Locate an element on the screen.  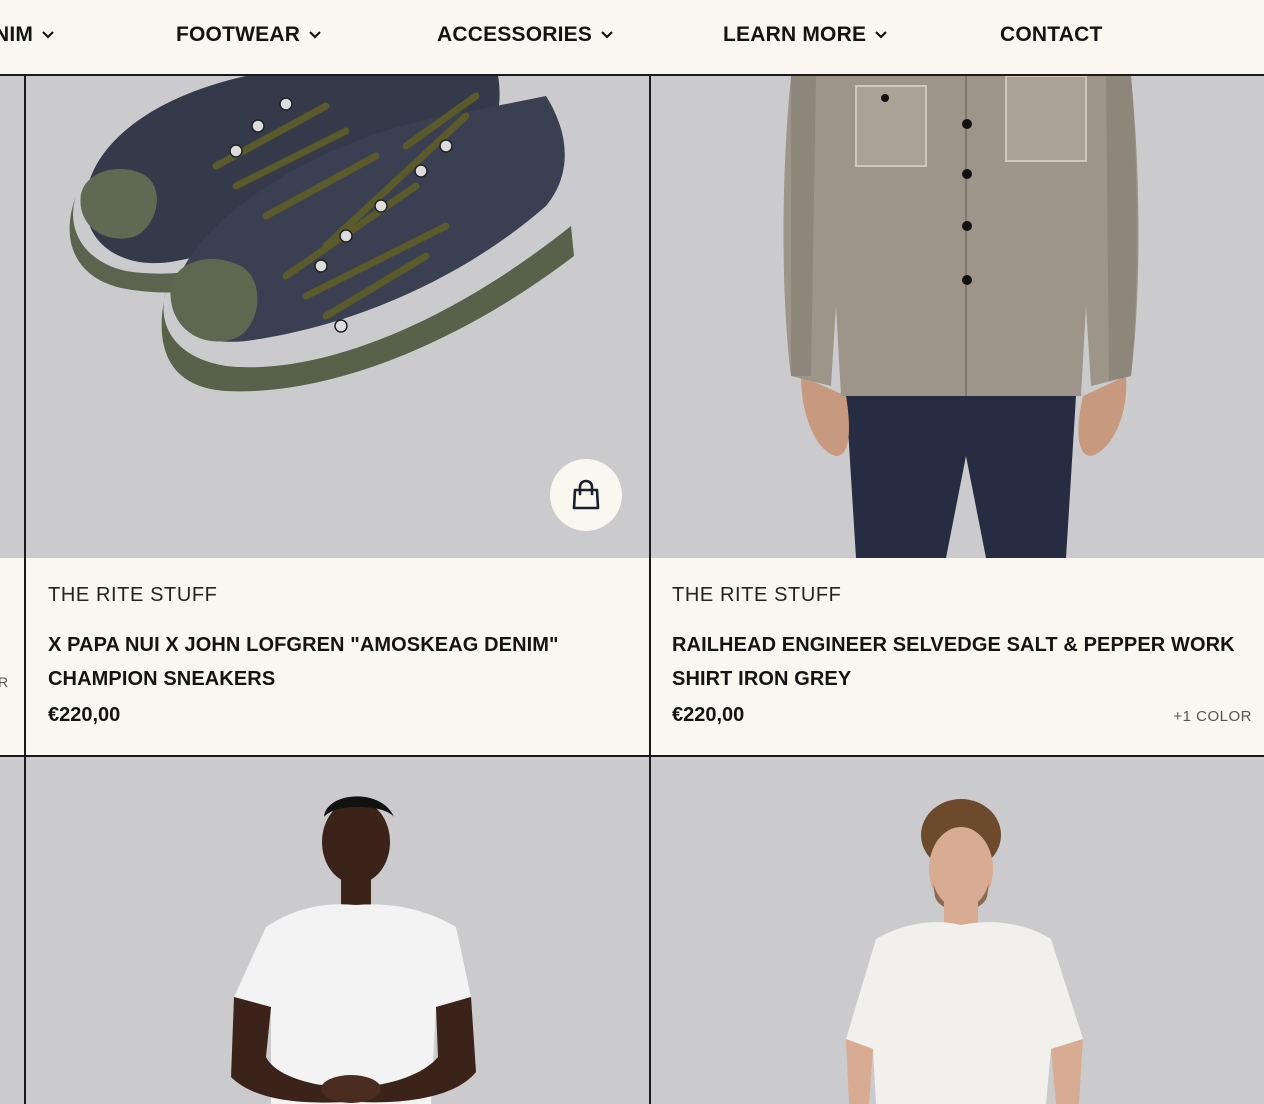
product-info is located at coordinates (12, 656).